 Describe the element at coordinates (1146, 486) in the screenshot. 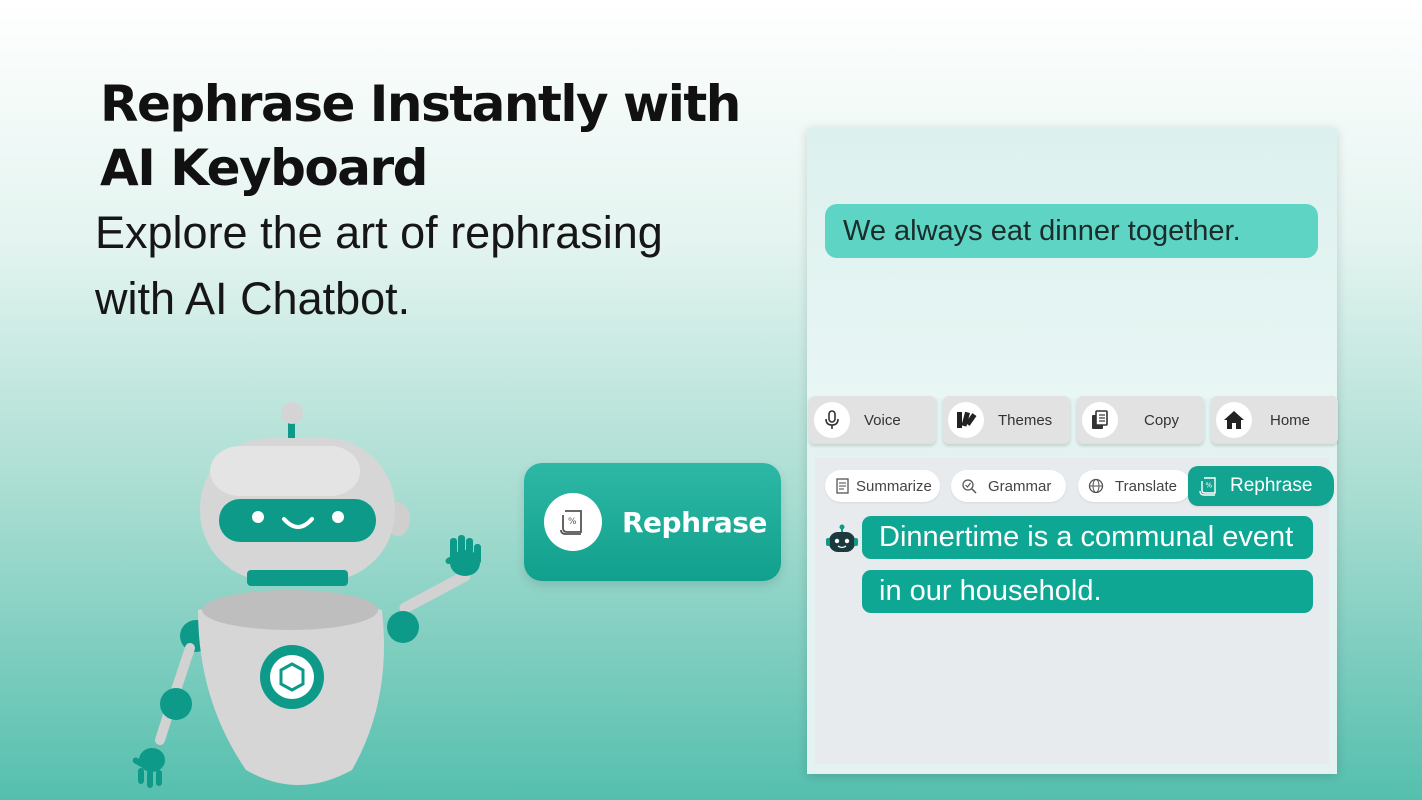

I see `translate-label: Translate` at that location.